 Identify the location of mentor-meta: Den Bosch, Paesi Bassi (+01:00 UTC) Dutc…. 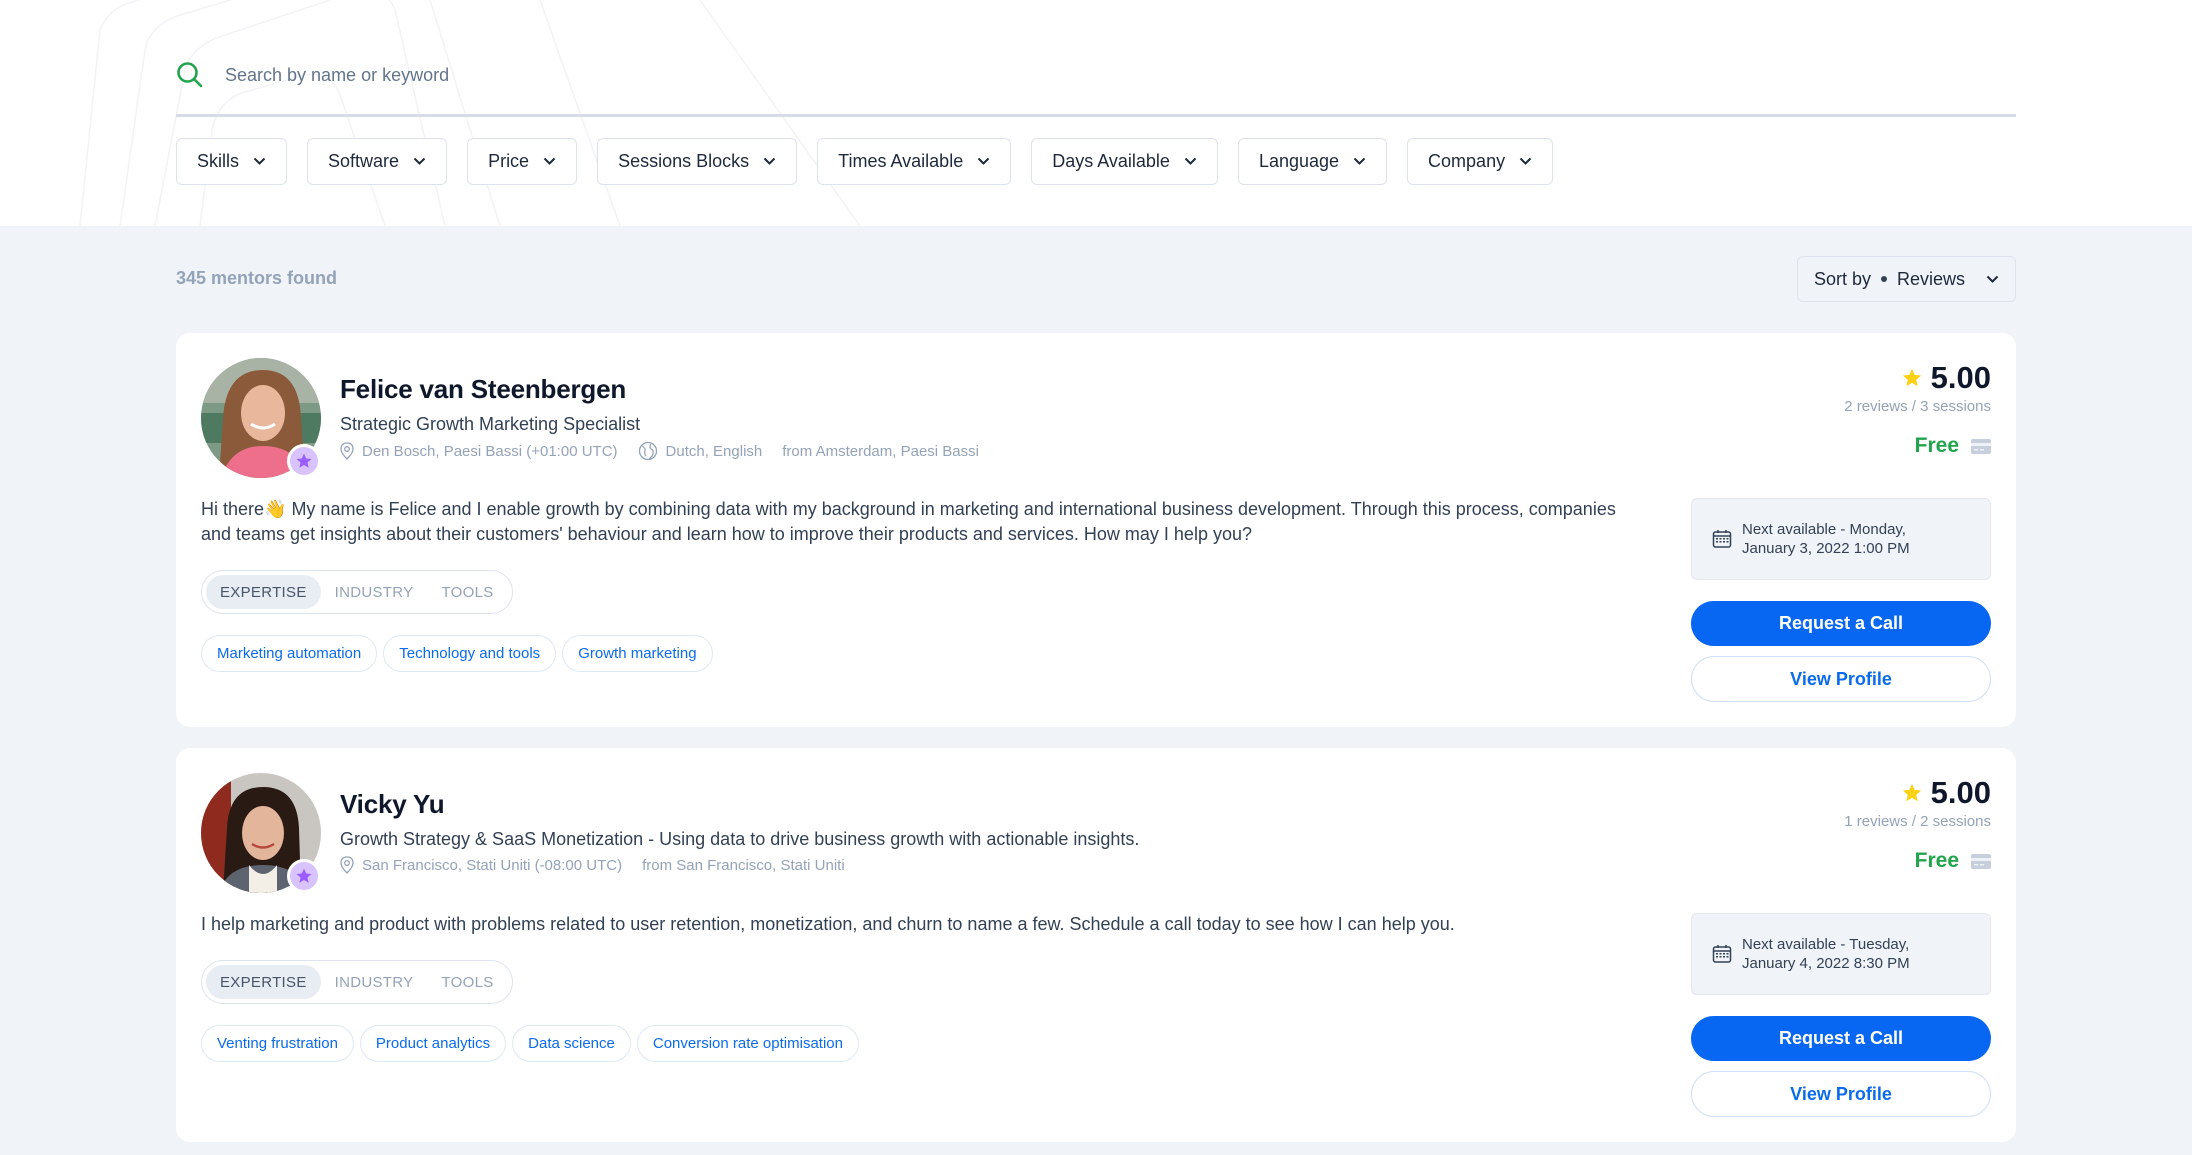
(669, 451).